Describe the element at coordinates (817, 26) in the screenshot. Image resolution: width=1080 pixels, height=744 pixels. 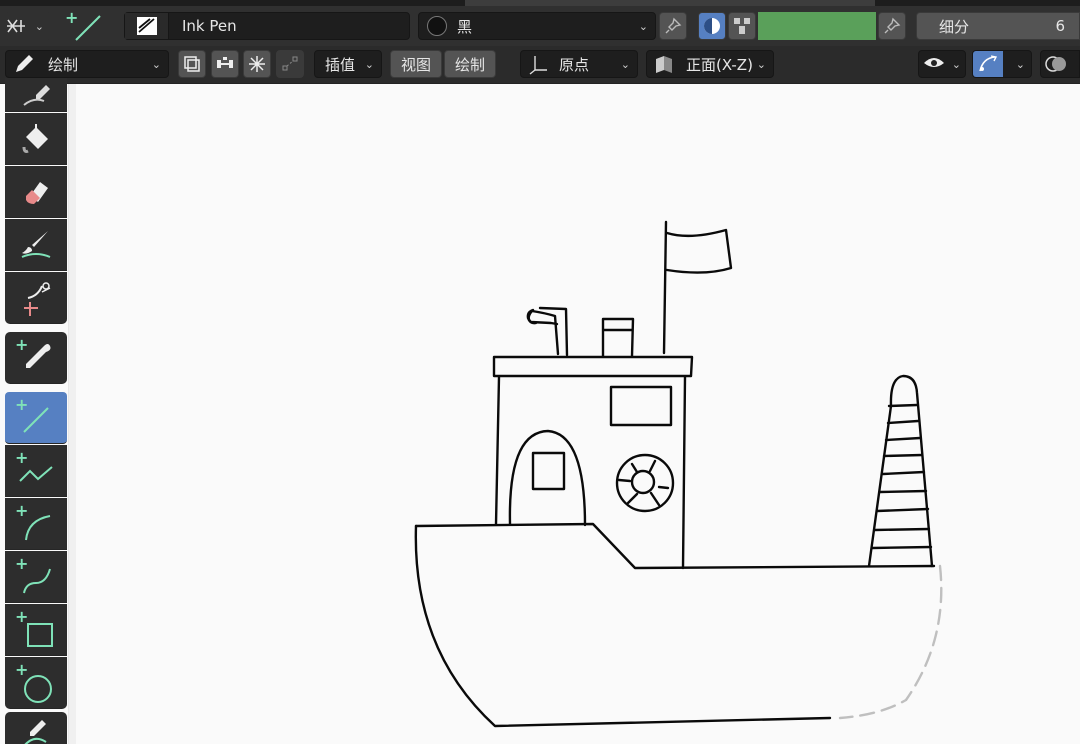
I see `color-swatch` at that location.